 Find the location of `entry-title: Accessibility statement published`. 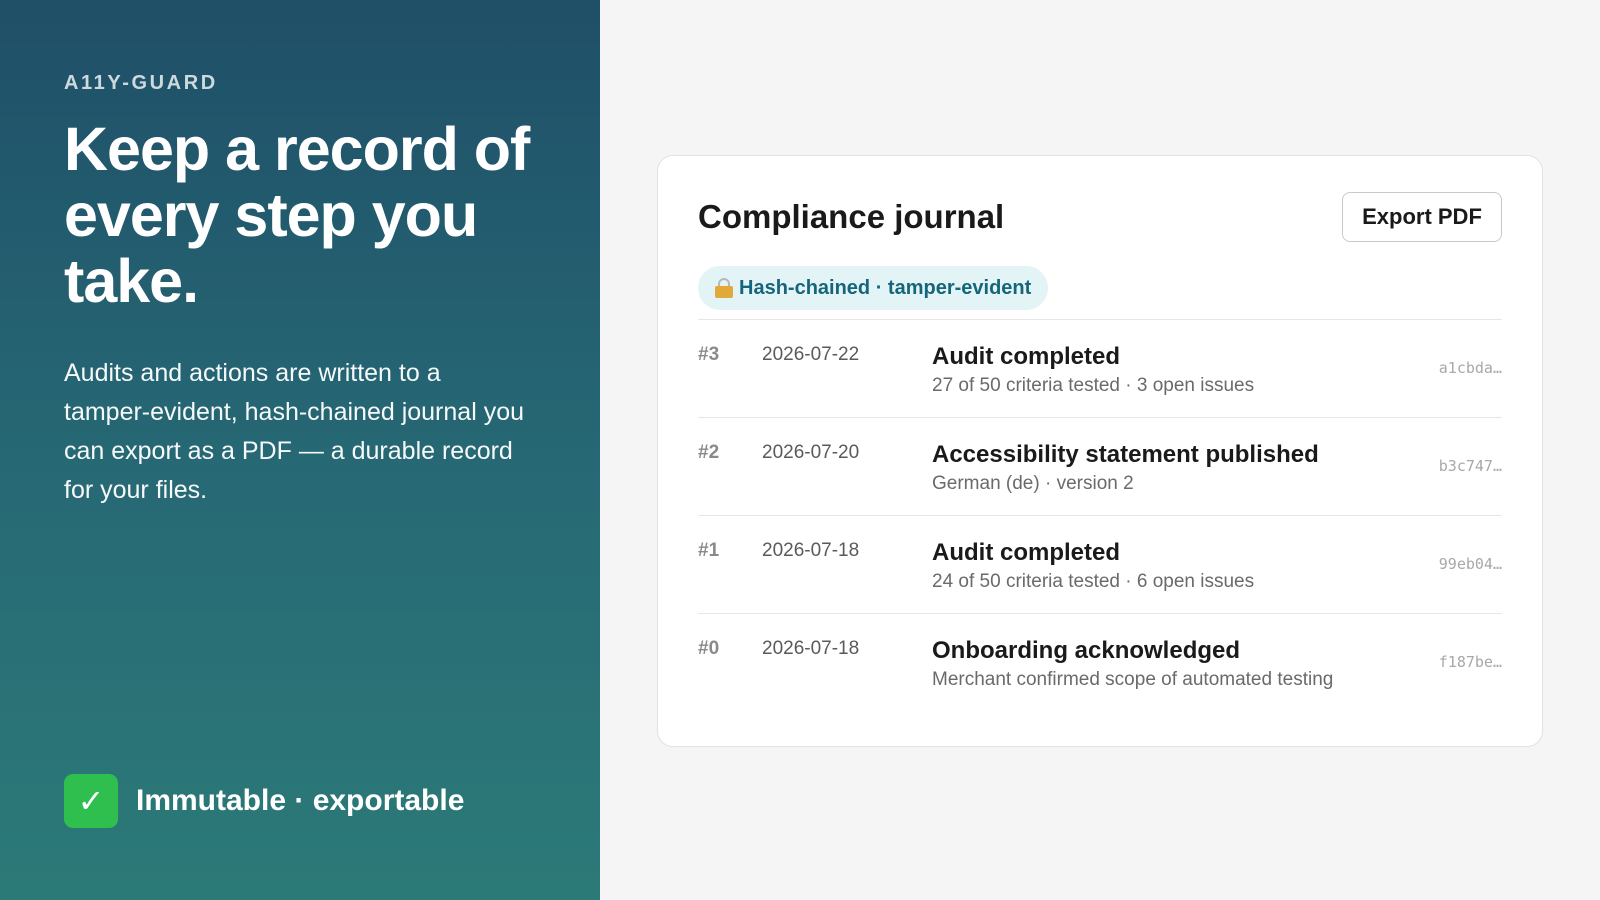

entry-title: Accessibility statement published is located at coordinates (1125, 454).